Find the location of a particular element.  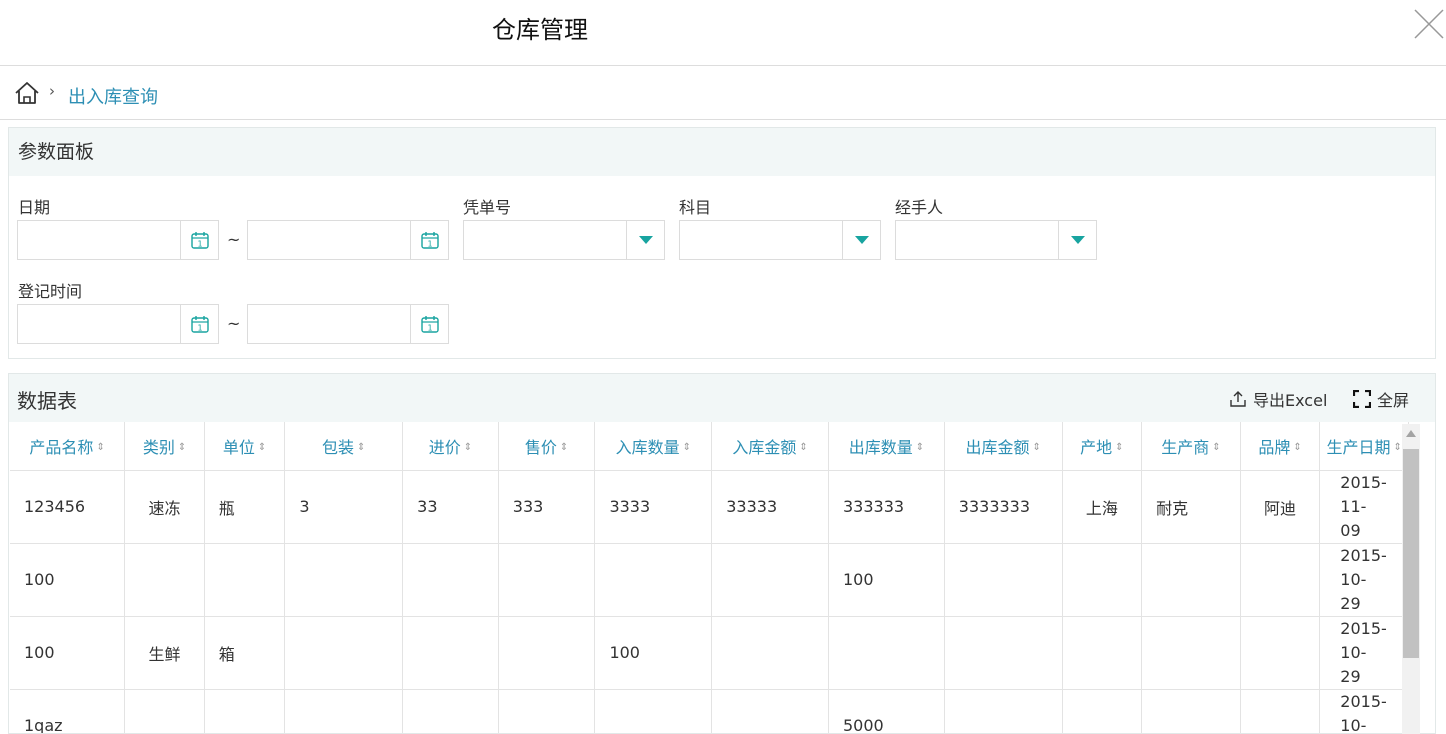

voucher-select is located at coordinates (564, 240).